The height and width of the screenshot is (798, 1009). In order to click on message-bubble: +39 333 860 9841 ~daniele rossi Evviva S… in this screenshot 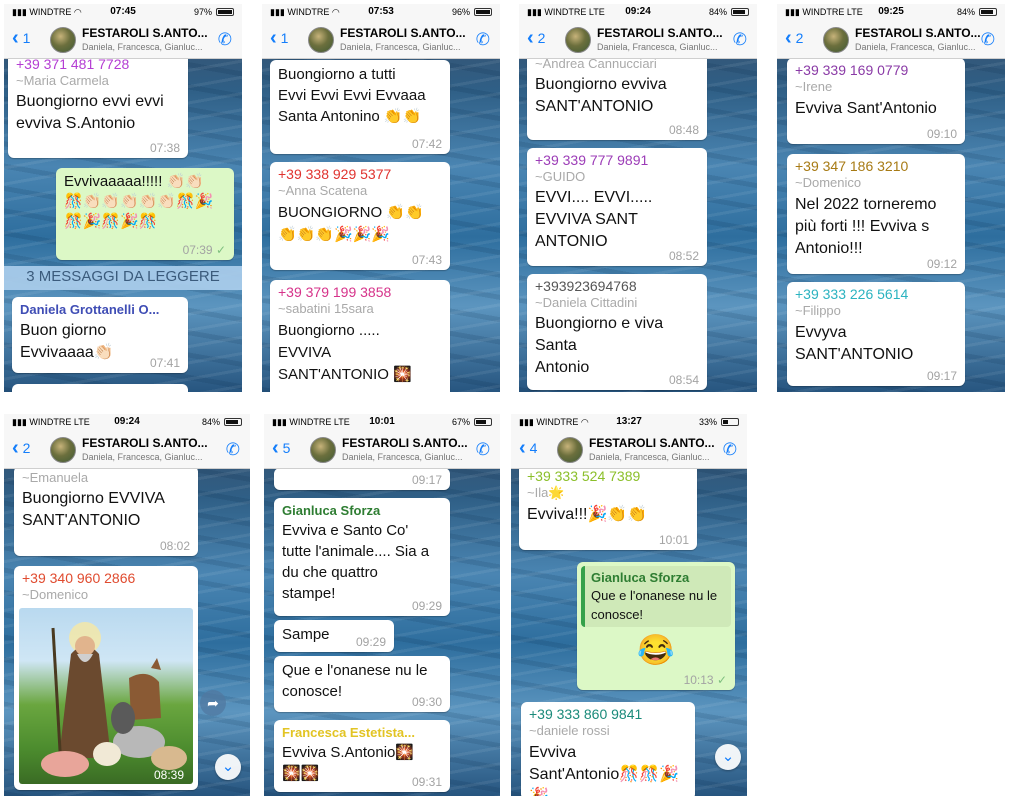, I will do `click(608, 749)`.